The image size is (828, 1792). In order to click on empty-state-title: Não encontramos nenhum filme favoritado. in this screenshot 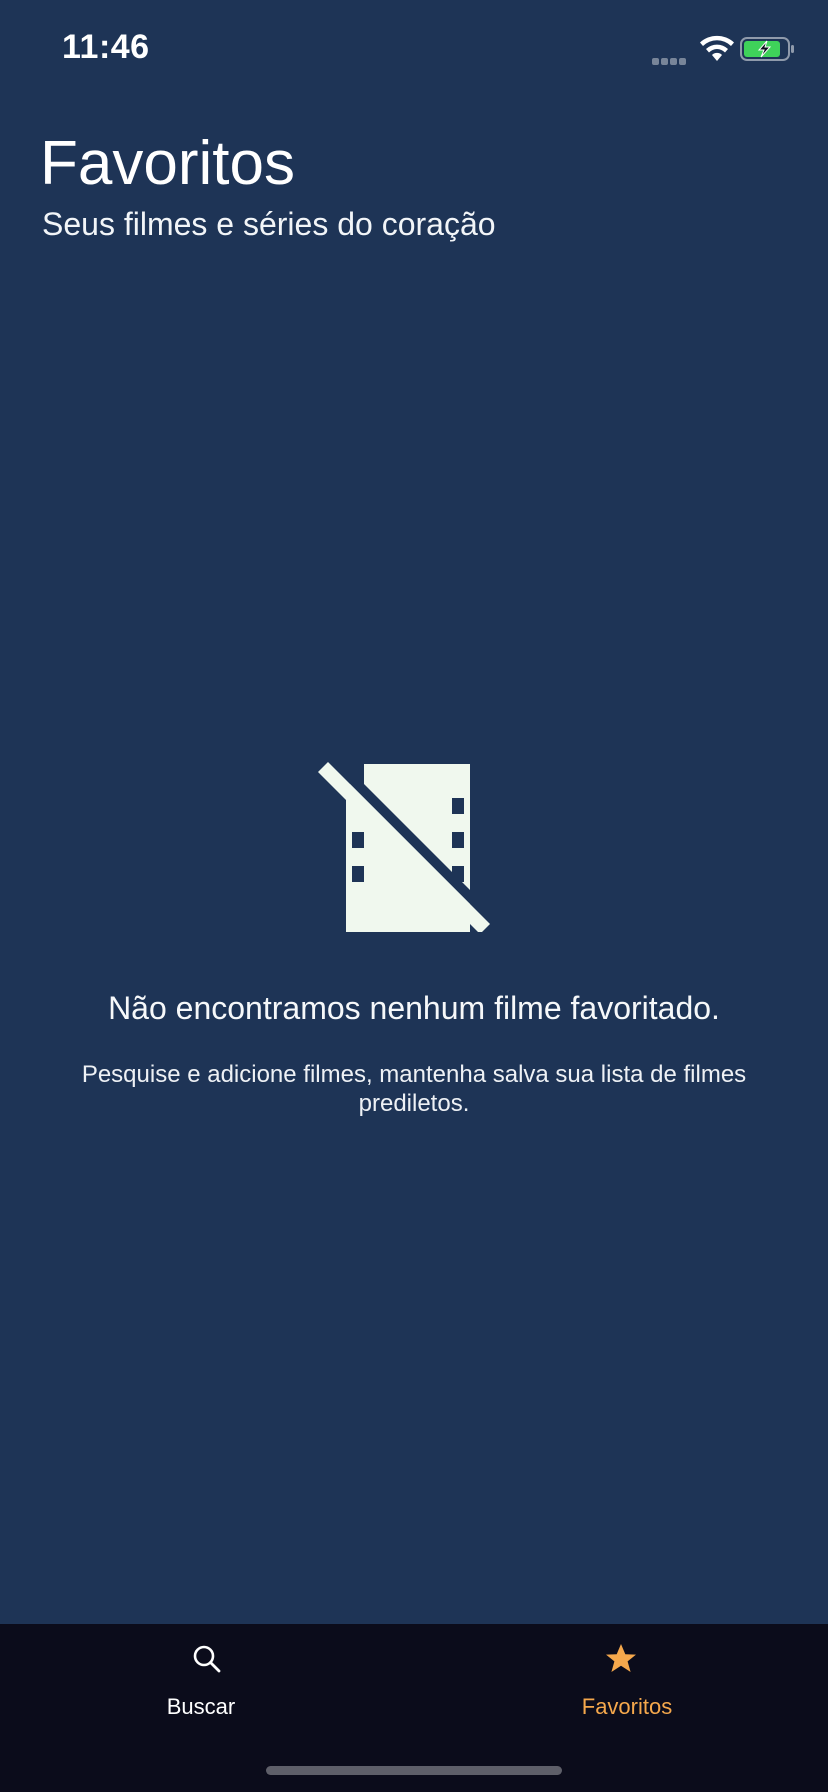, I will do `click(414, 1008)`.